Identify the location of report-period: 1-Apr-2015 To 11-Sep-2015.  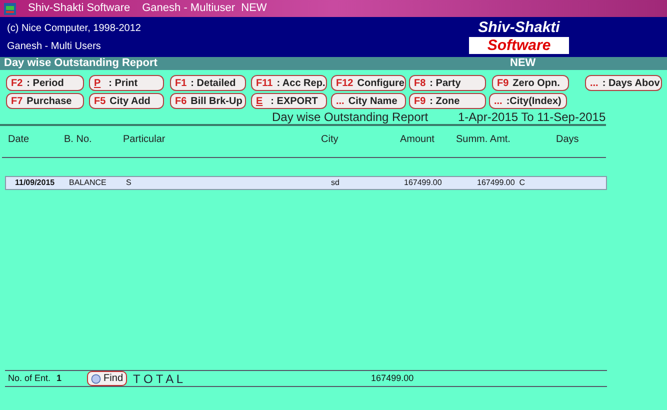
(532, 117).